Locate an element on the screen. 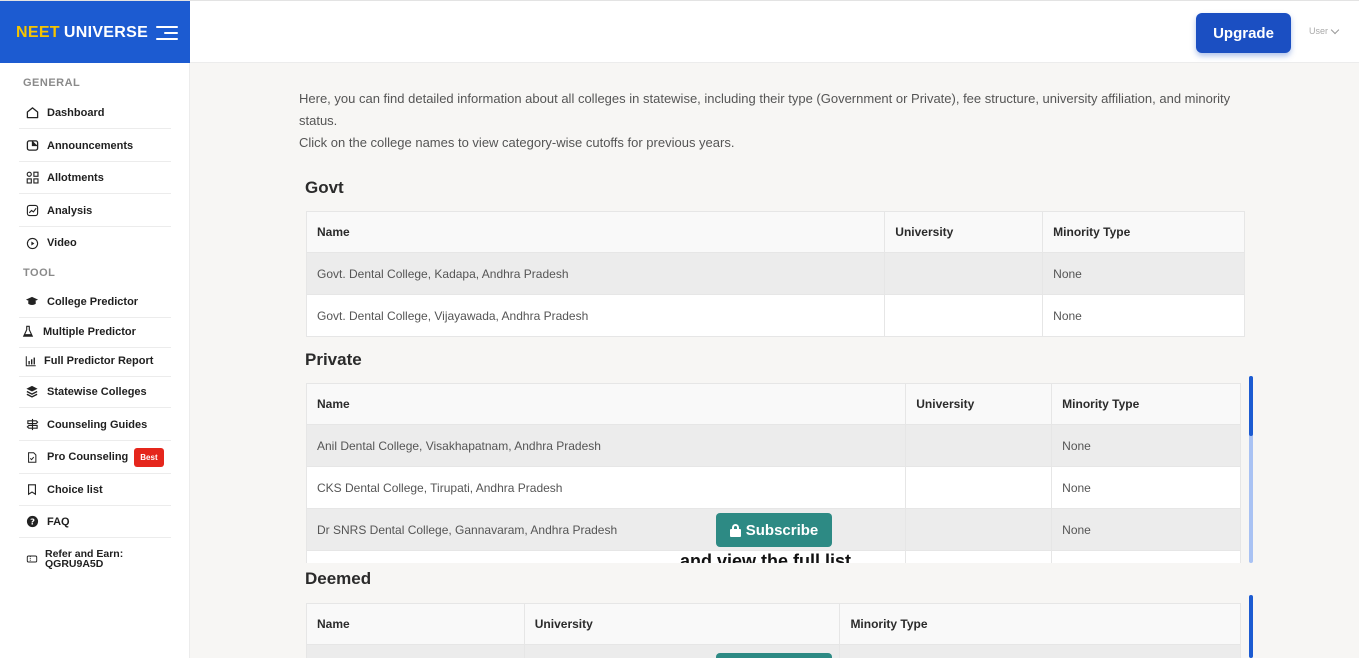 The image size is (1359, 658). view-full-list-text: and view the full list is located at coordinates (766, 557).